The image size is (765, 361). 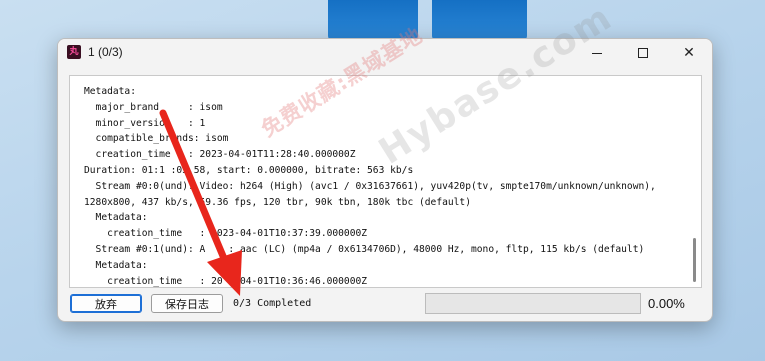 I want to click on maximize-icon, so click(x=643, y=53).